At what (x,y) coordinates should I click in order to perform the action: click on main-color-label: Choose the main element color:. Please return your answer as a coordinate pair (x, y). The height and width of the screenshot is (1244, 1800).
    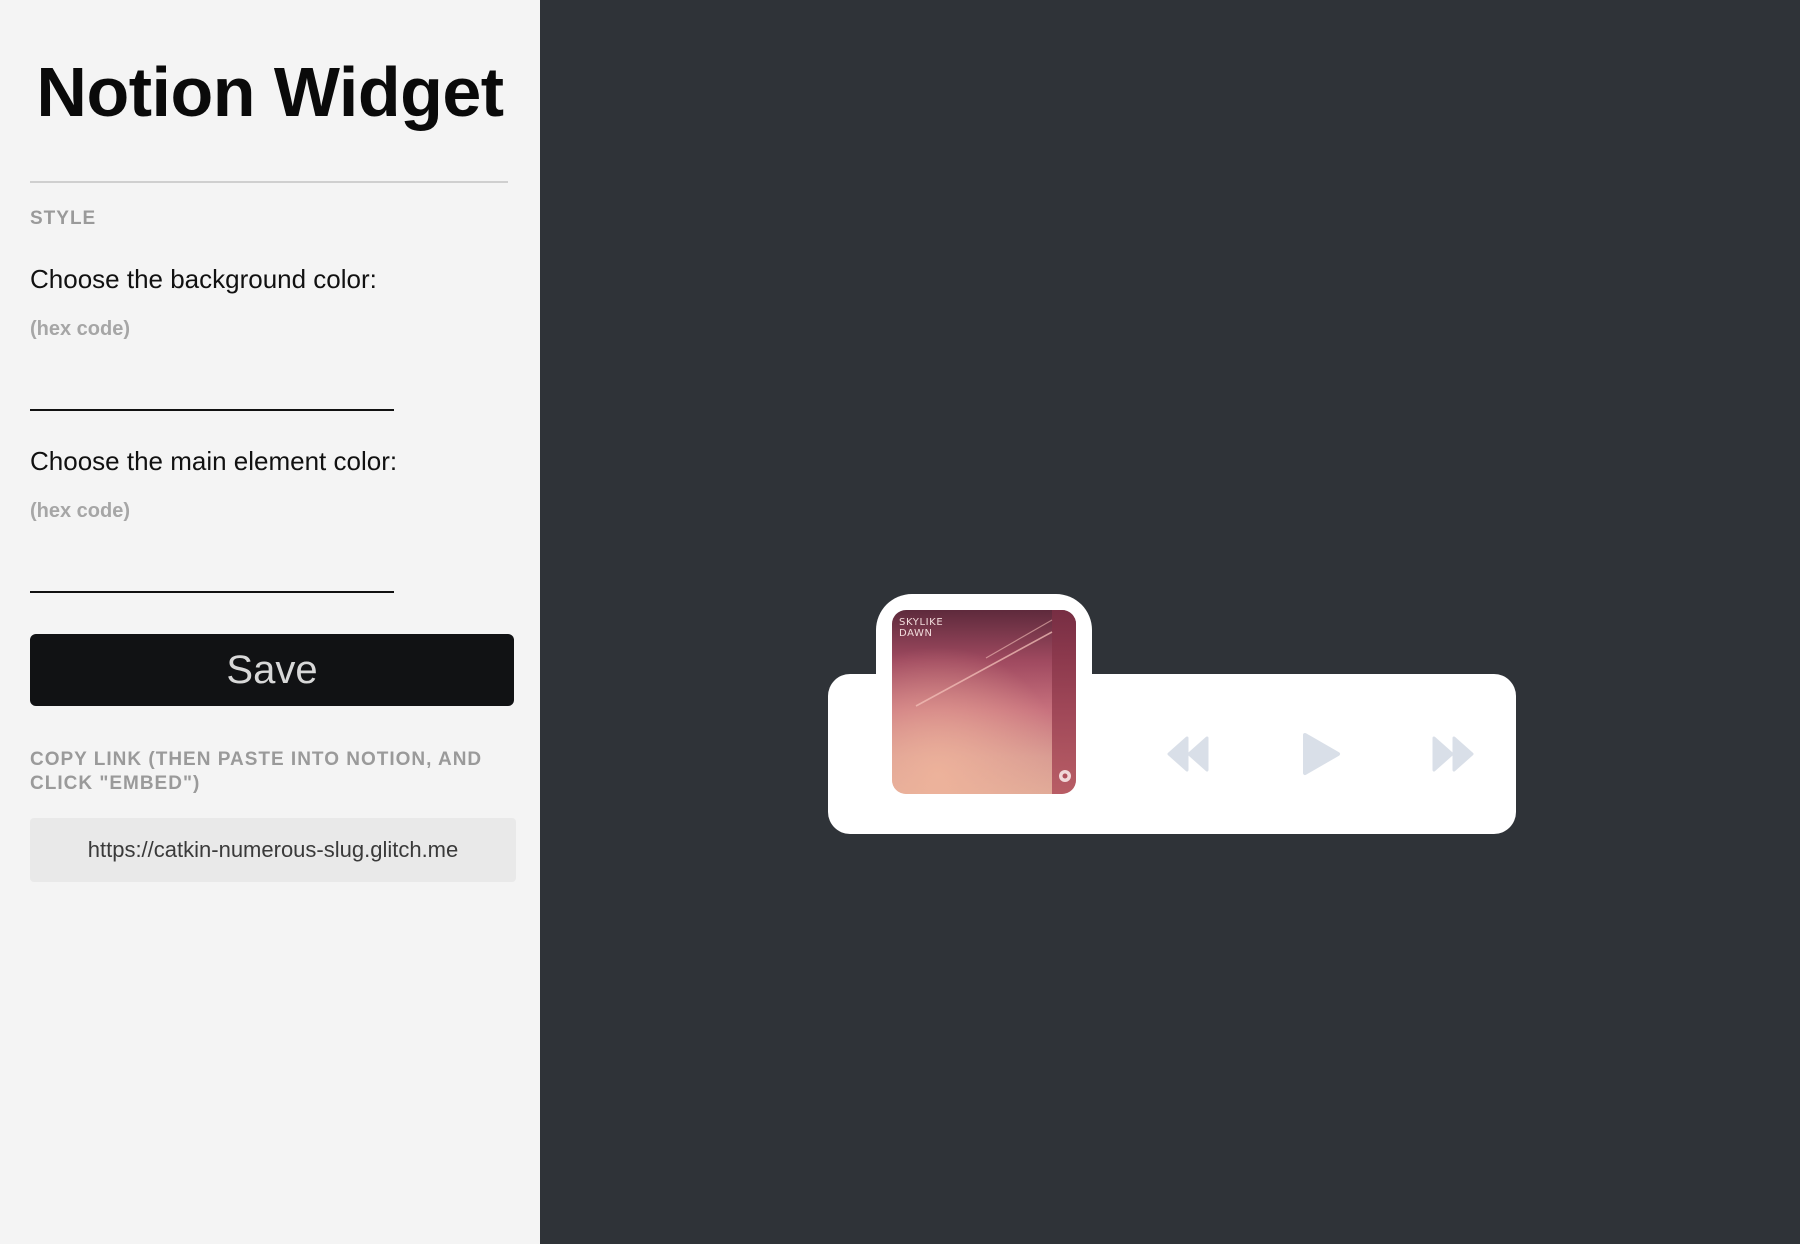
    Looking at the image, I should click on (214, 461).